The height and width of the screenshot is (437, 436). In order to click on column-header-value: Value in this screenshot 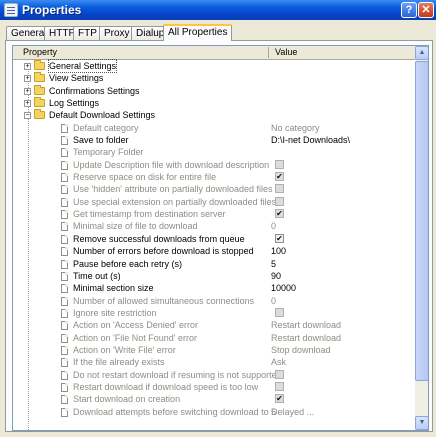, I will do `click(286, 52)`.